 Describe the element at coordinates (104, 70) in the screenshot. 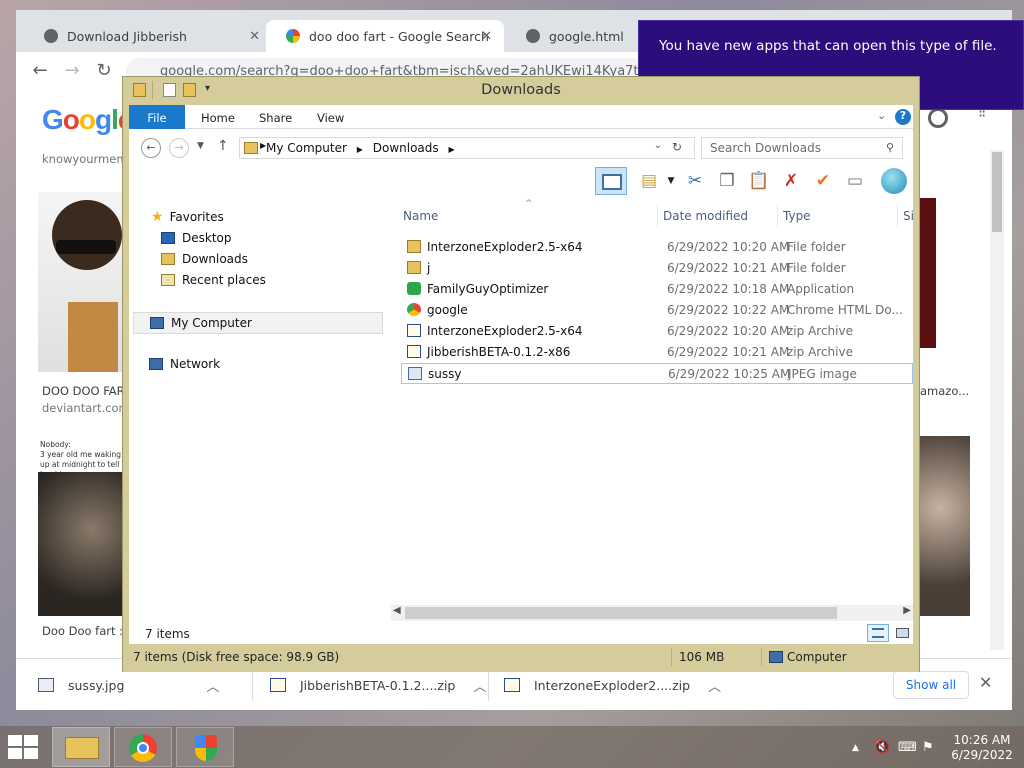

I see `reload-icon: ↻` at that location.